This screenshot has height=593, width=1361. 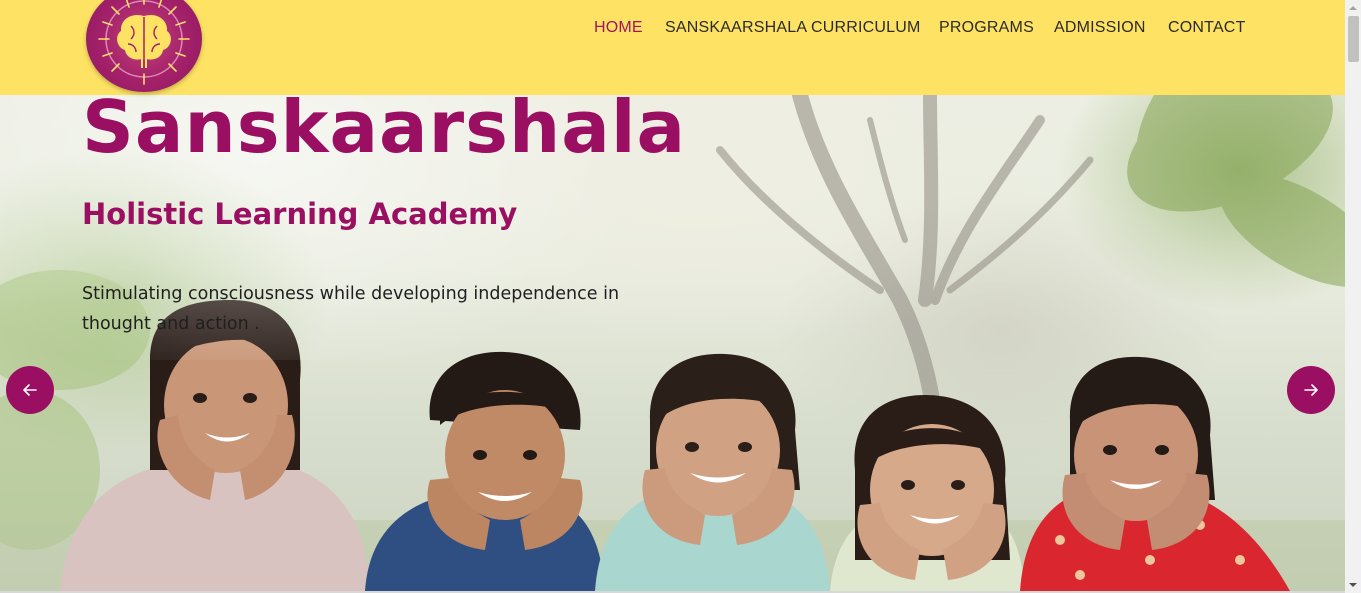 I want to click on nav-sanskaarshala-curriculum: SANSKAARSHALA CURRICULUM, so click(x=793, y=28).